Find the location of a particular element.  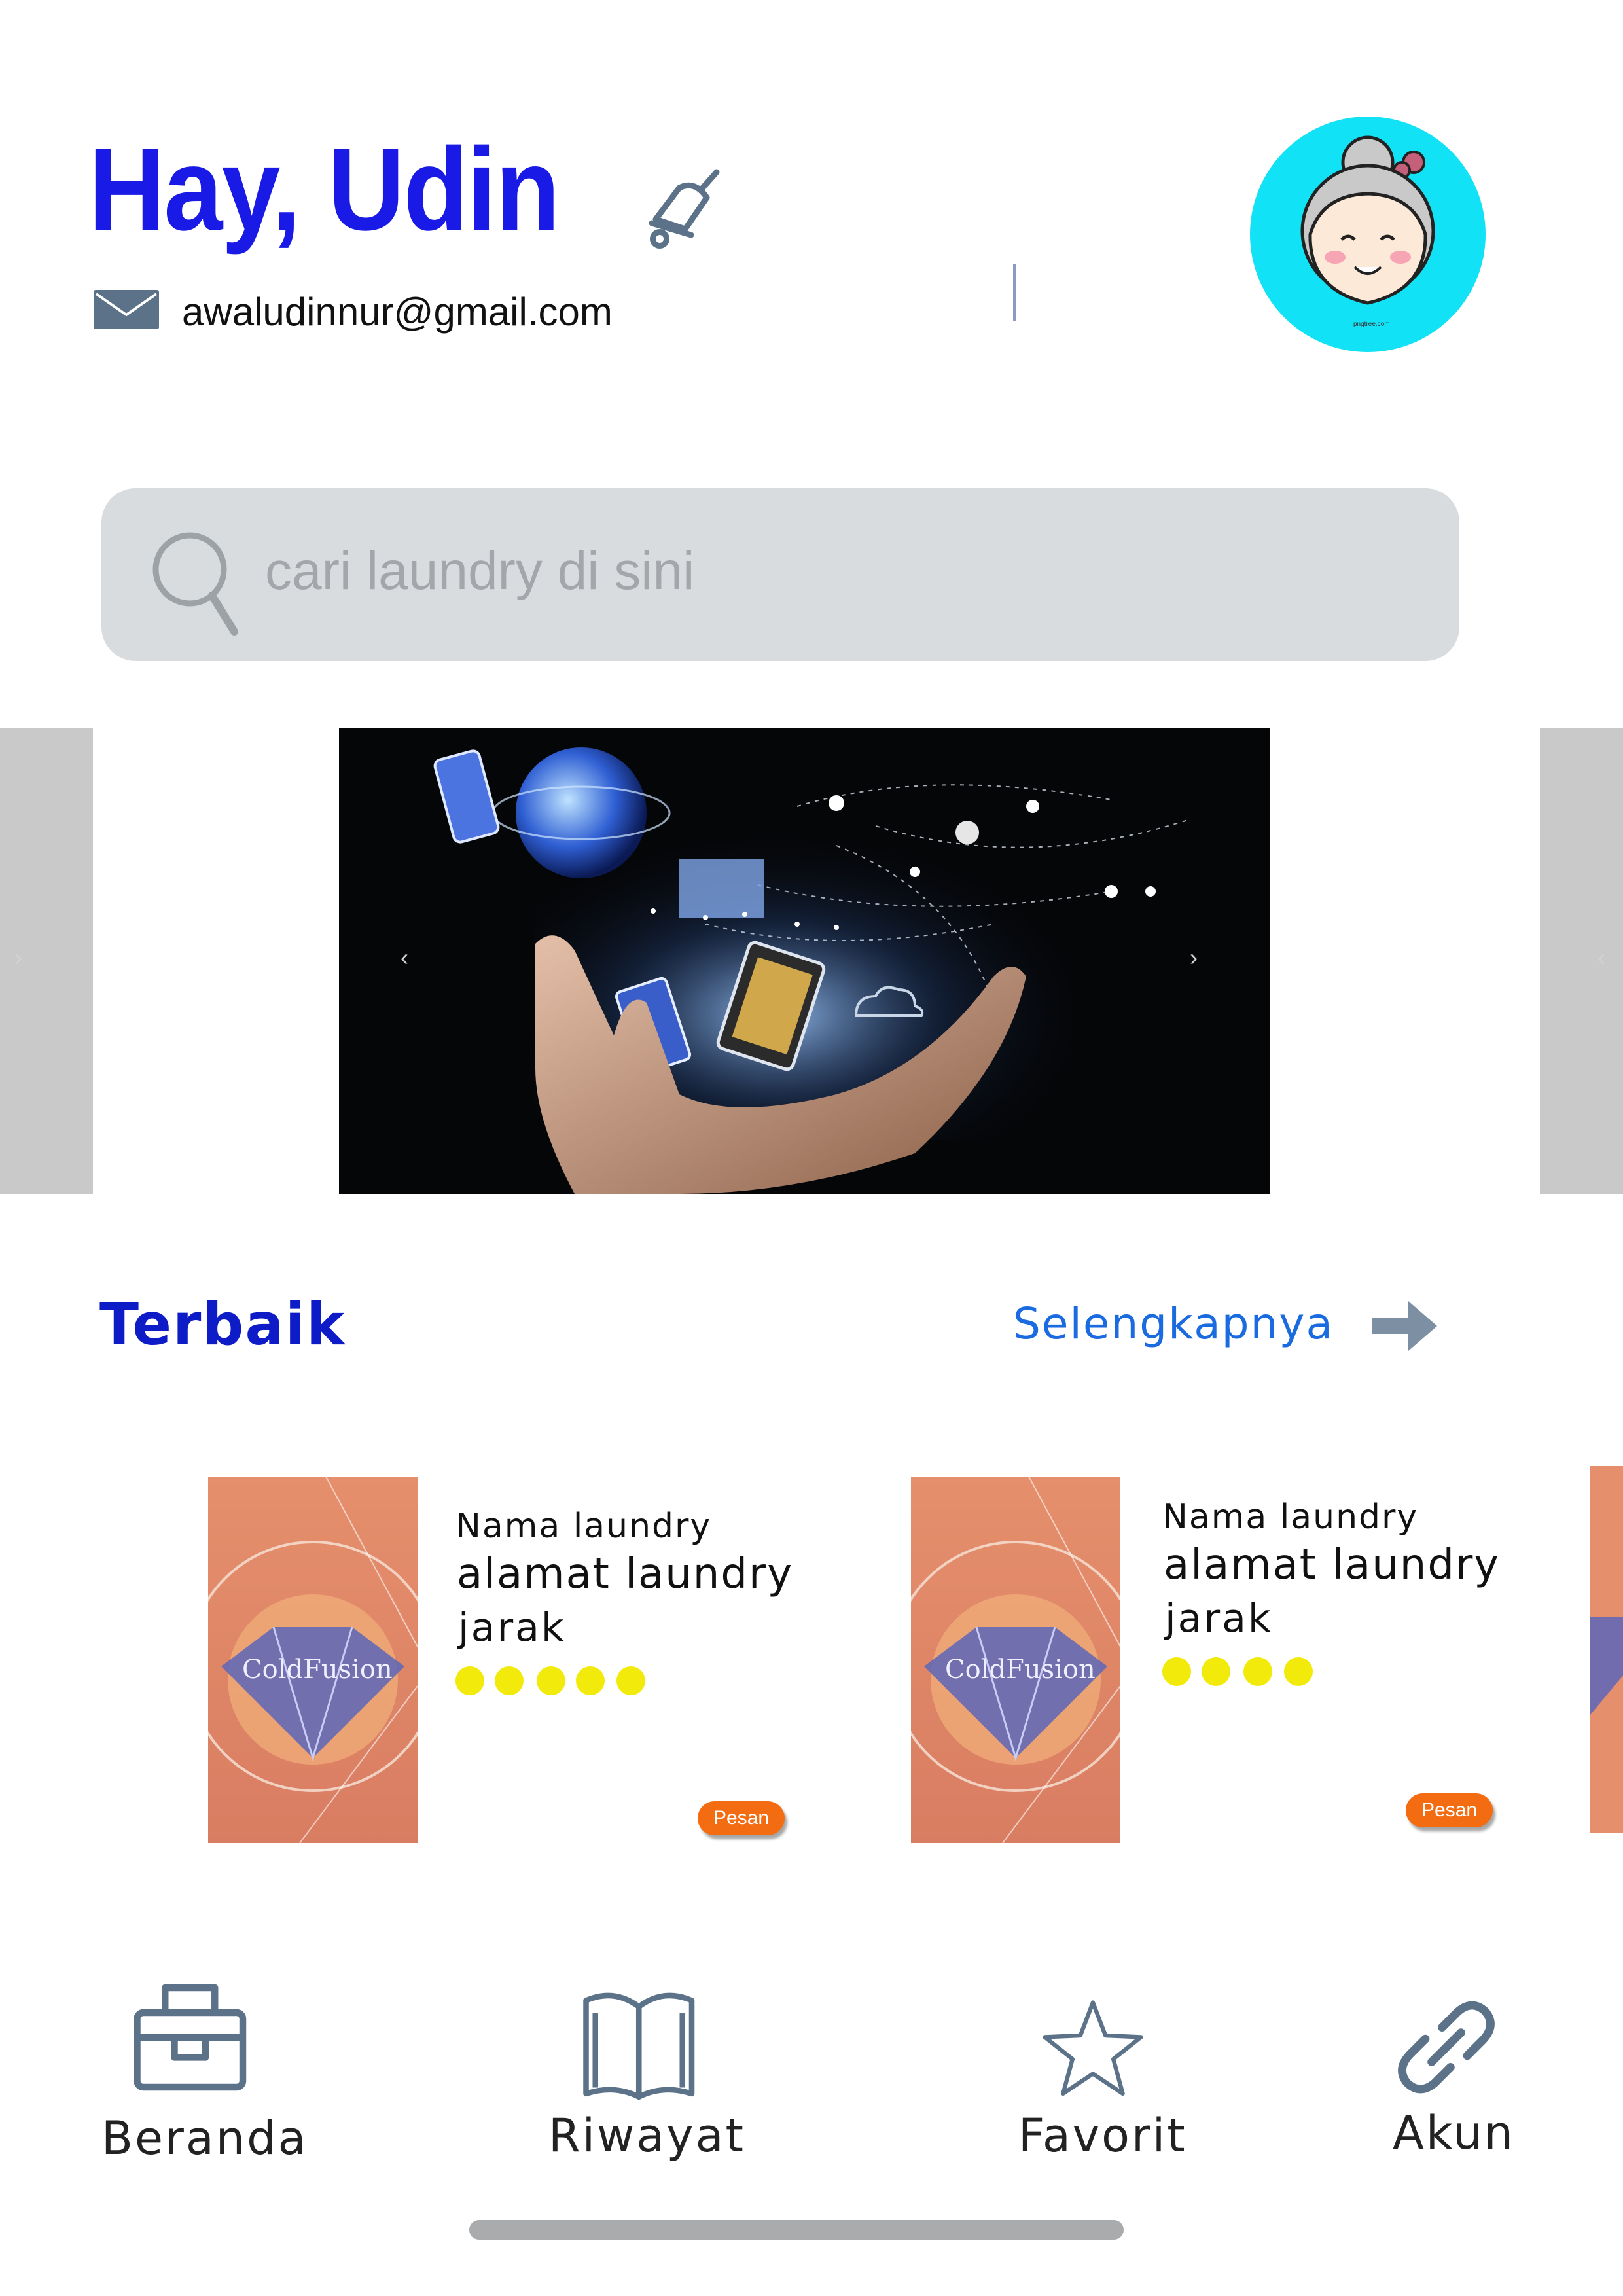

mail-icon is located at coordinates (126, 309).